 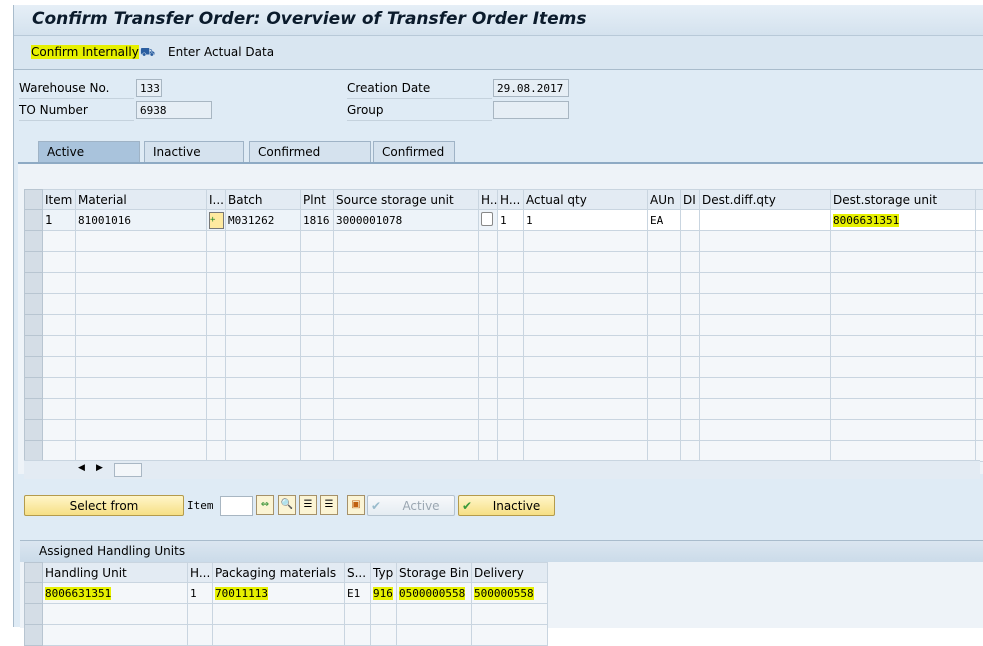 I want to click on table-cell: 916, so click(x=384, y=593).